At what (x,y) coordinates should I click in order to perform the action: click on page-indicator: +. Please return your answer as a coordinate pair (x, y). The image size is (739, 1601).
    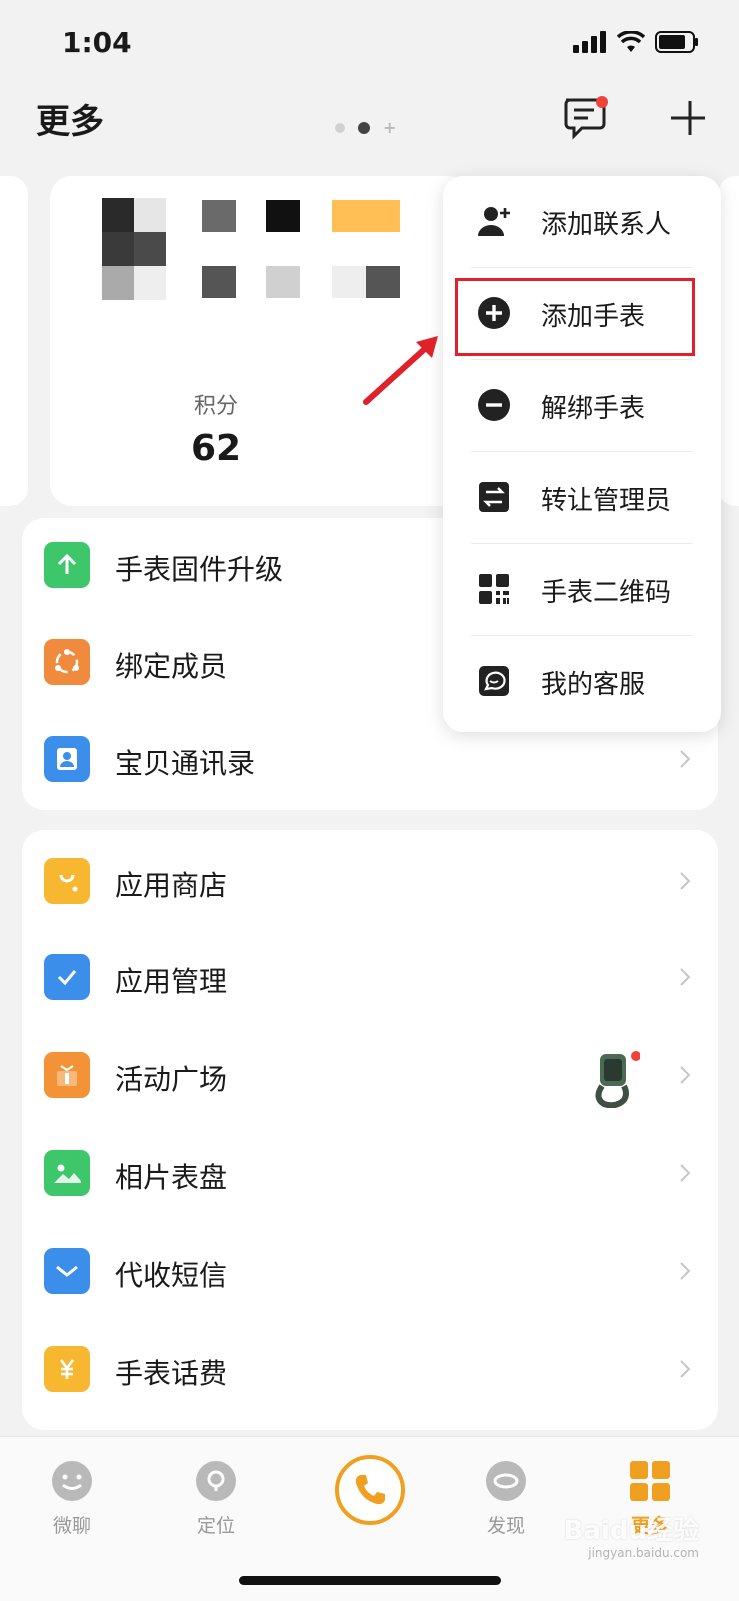
    Looking at the image, I should click on (366, 127).